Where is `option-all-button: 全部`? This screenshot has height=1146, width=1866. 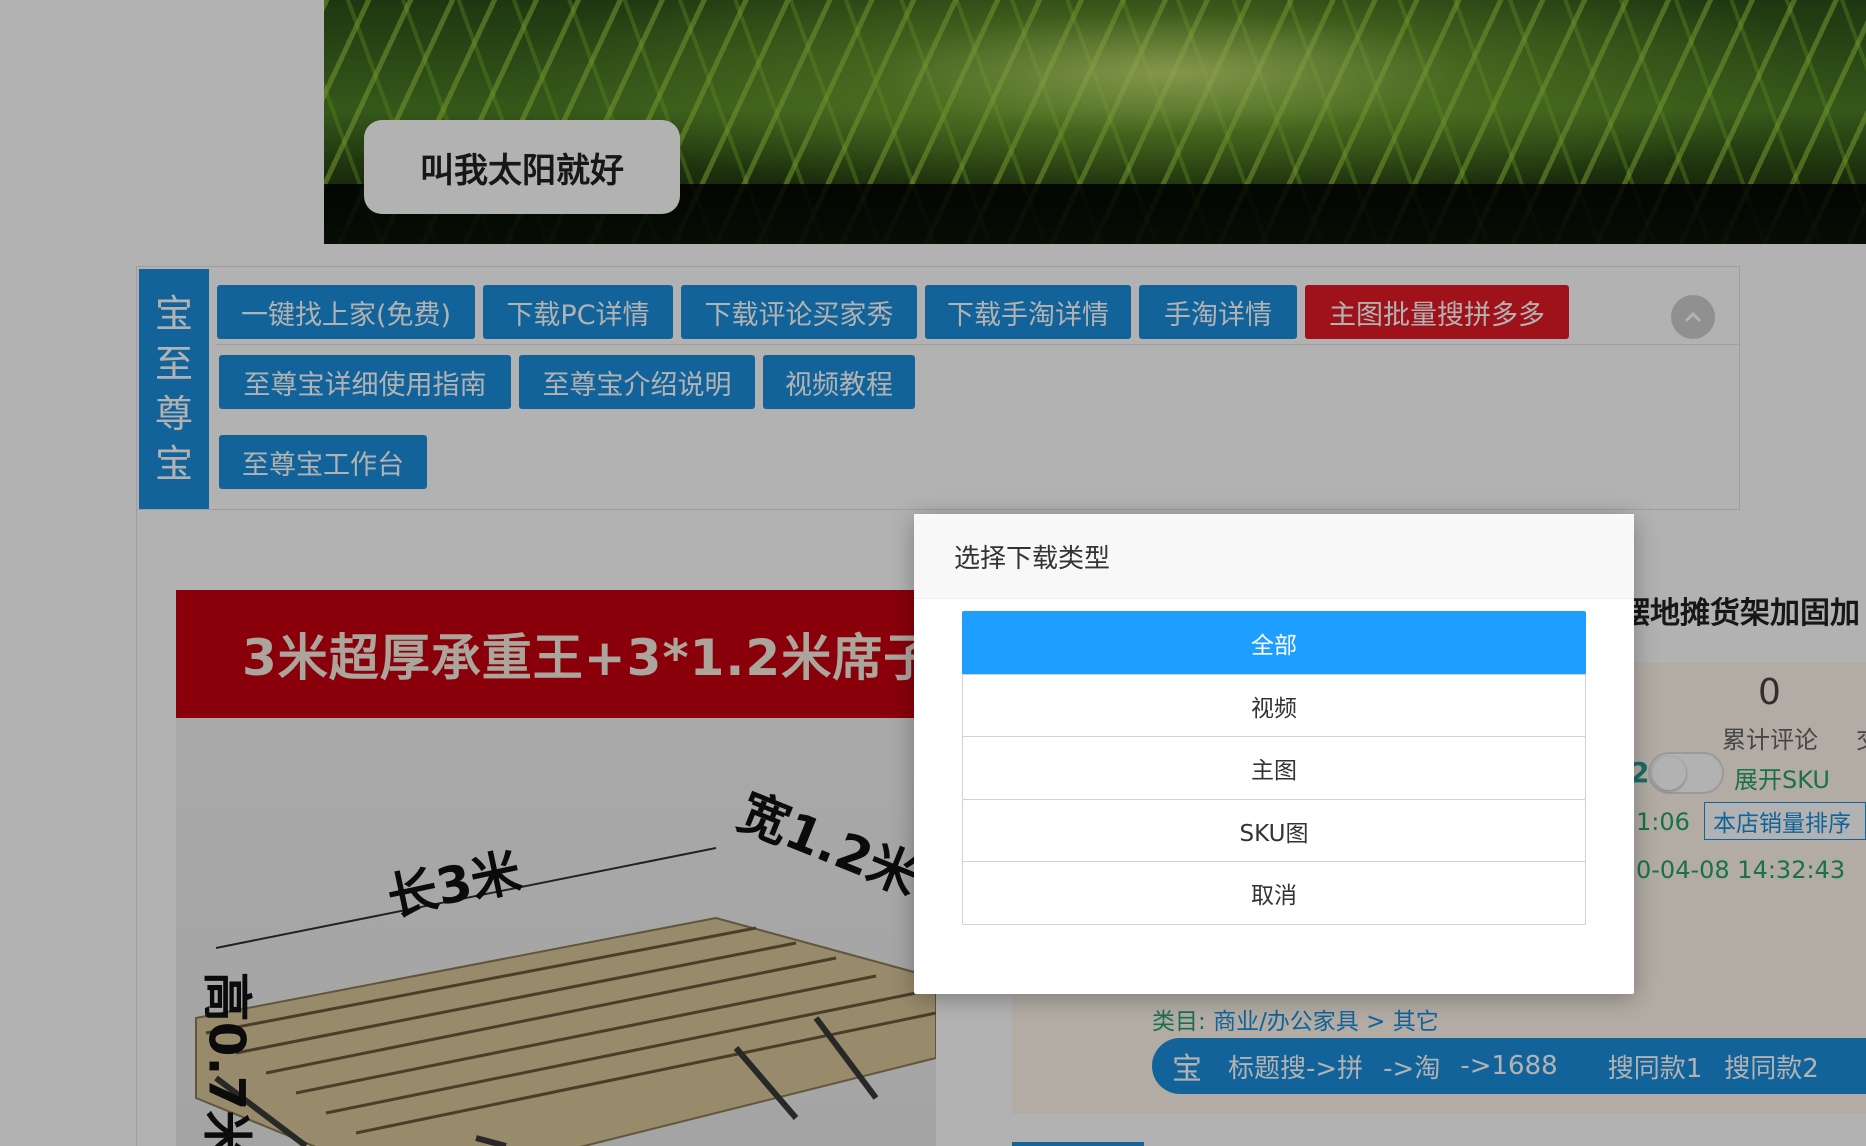 option-all-button: 全部 is located at coordinates (1274, 643).